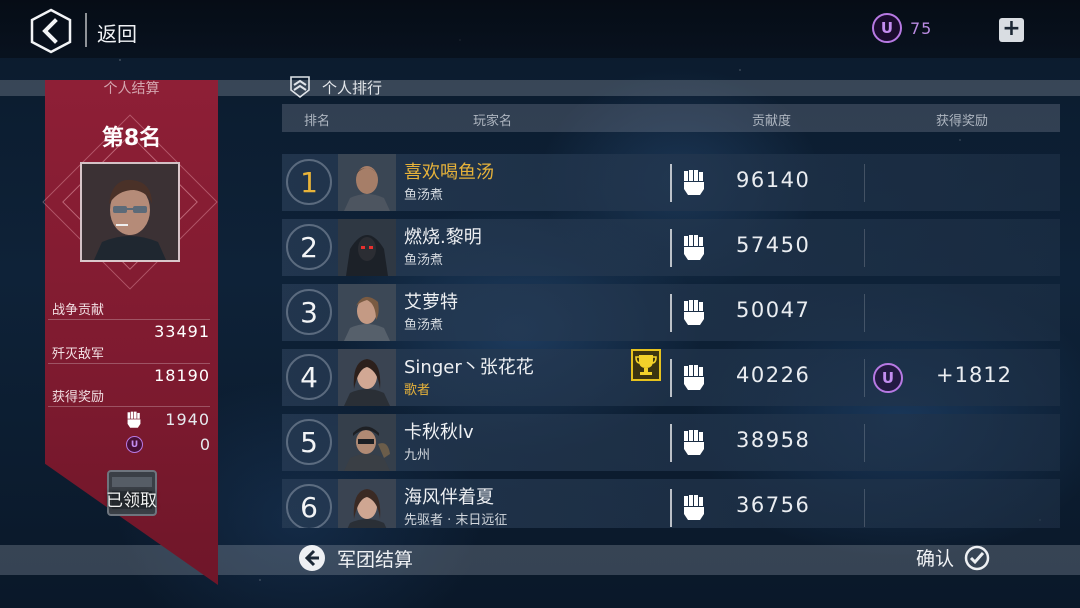 This screenshot has height=608, width=1080. What do you see at coordinates (168, 444) in the screenshot?
I see `reward-u-row: U 0` at bounding box center [168, 444].